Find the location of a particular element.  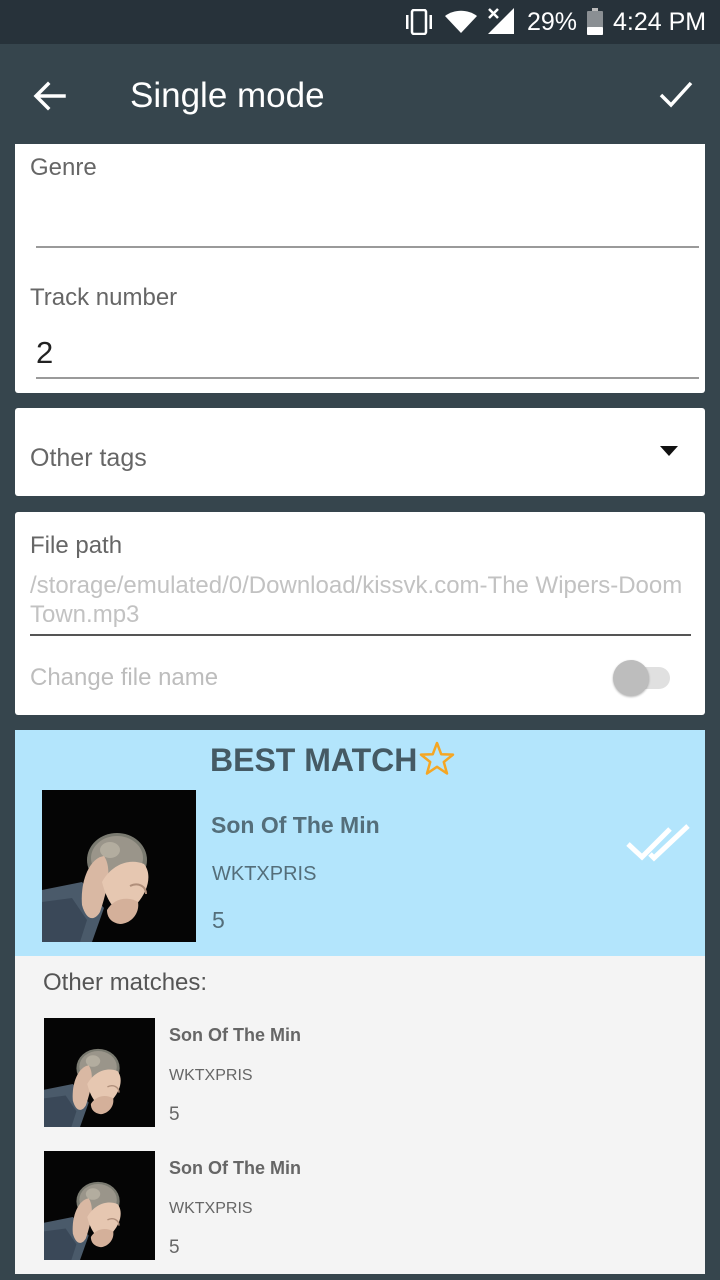

dropdown-caret-icon is located at coordinates (669, 451).